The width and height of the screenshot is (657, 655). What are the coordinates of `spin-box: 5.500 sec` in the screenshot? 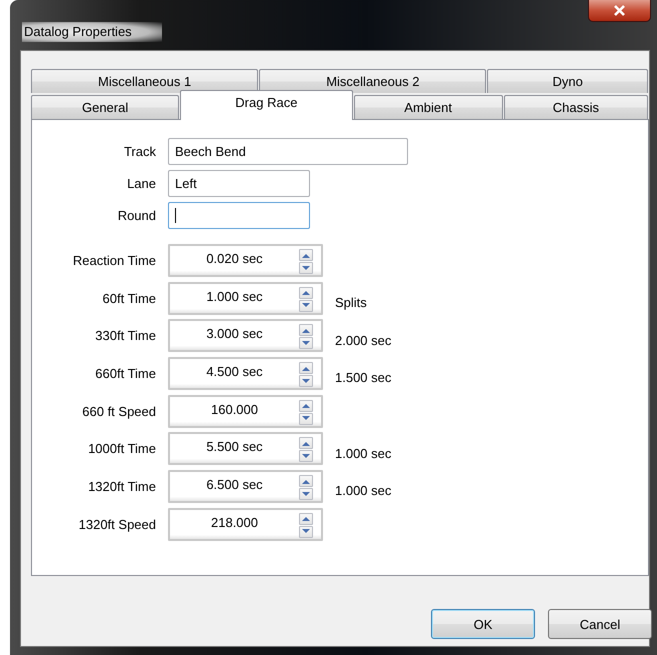 It's located at (245, 449).